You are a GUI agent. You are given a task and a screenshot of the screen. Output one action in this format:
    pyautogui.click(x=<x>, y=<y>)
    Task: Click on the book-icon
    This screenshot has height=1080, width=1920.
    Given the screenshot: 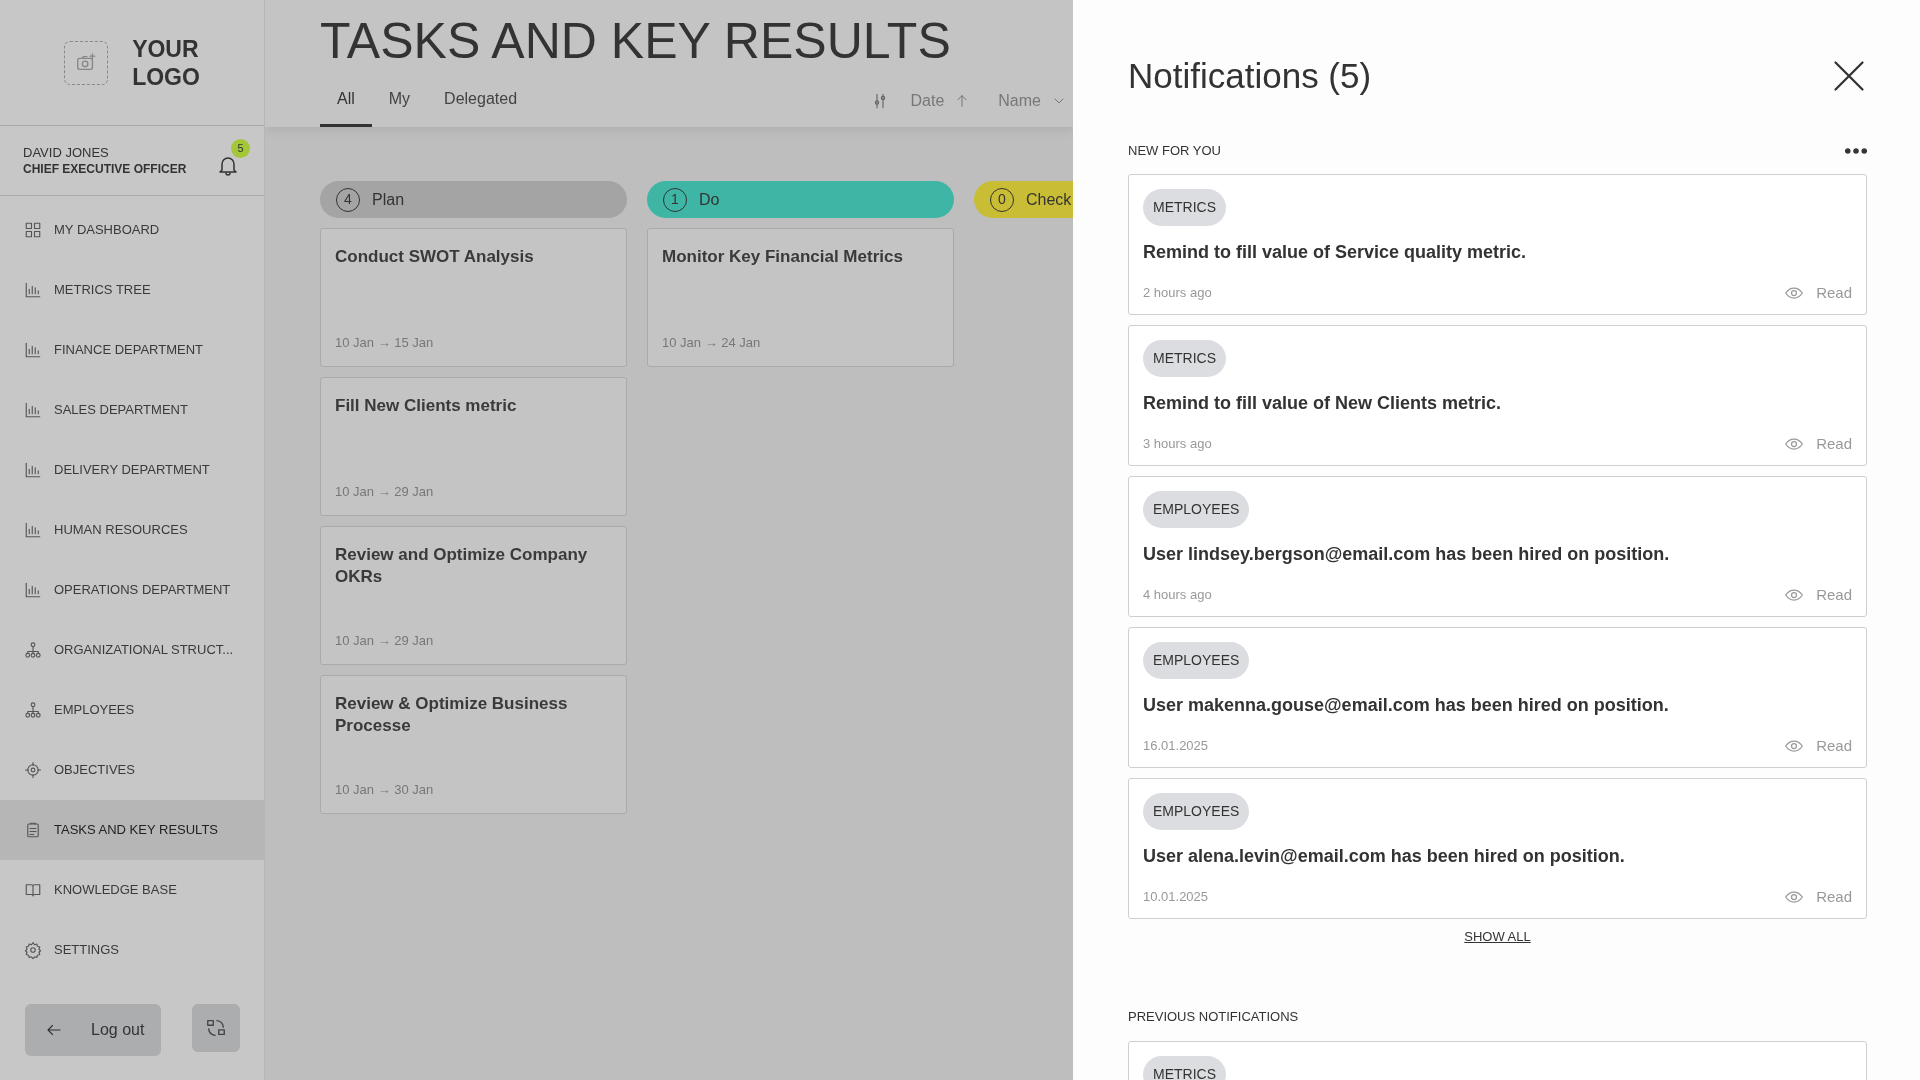 What is the action you would take?
    pyautogui.click(x=33, y=890)
    